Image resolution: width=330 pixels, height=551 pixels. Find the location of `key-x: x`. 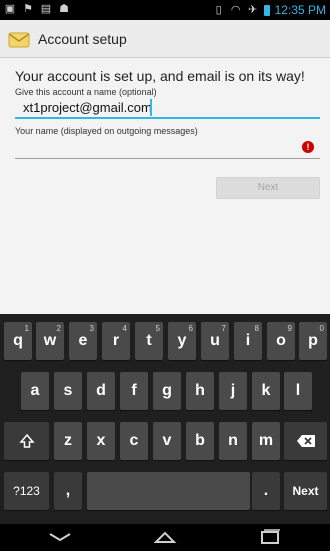

key-x: x is located at coordinates (101, 441).